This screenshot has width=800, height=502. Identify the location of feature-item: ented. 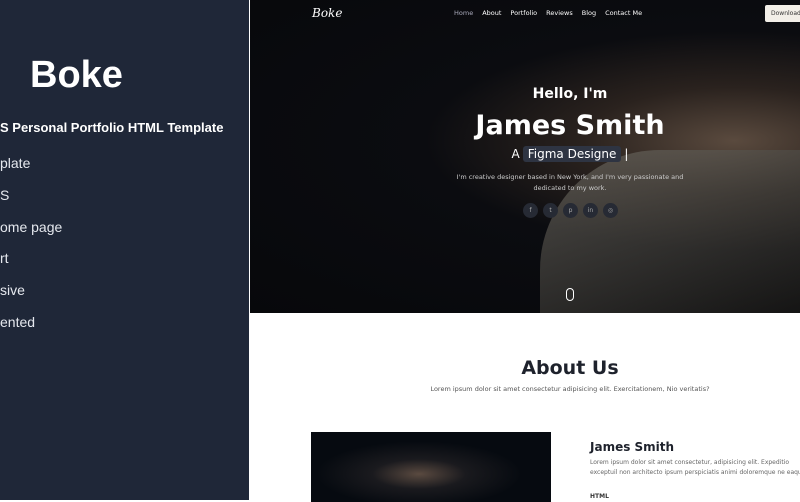
(18, 322).